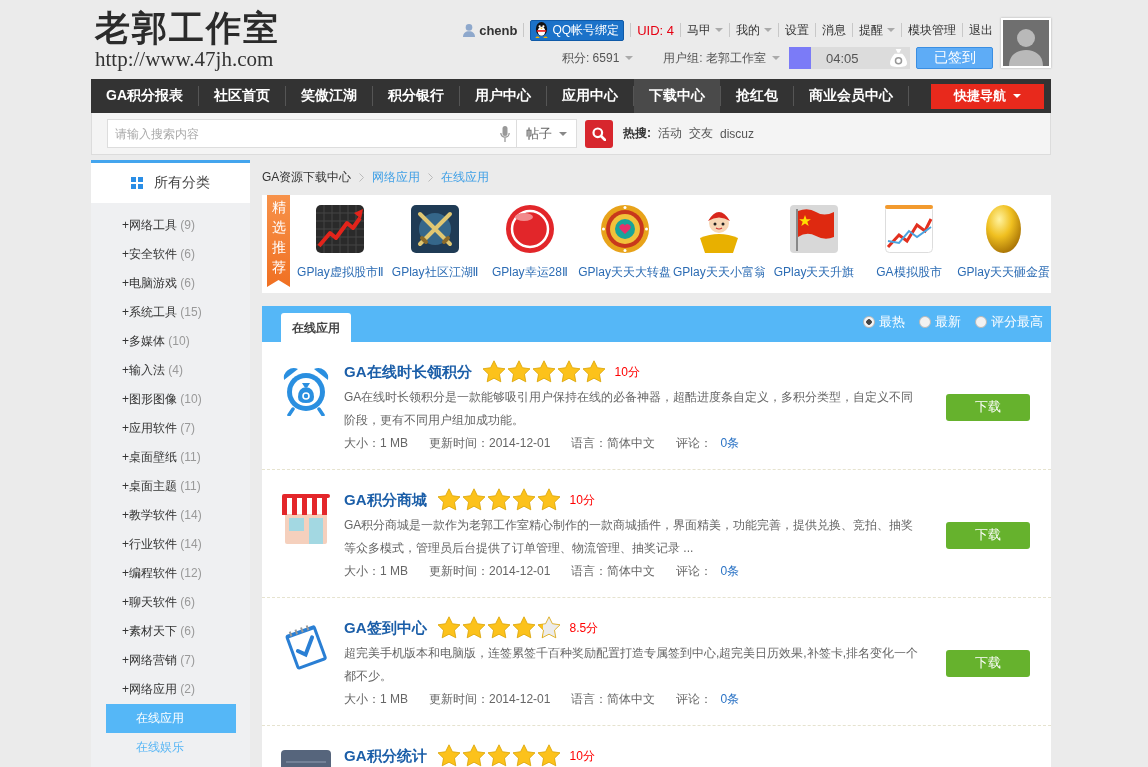 This screenshot has width=1148, height=767. I want to click on user-menu-link: 马甲, so click(705, 30).